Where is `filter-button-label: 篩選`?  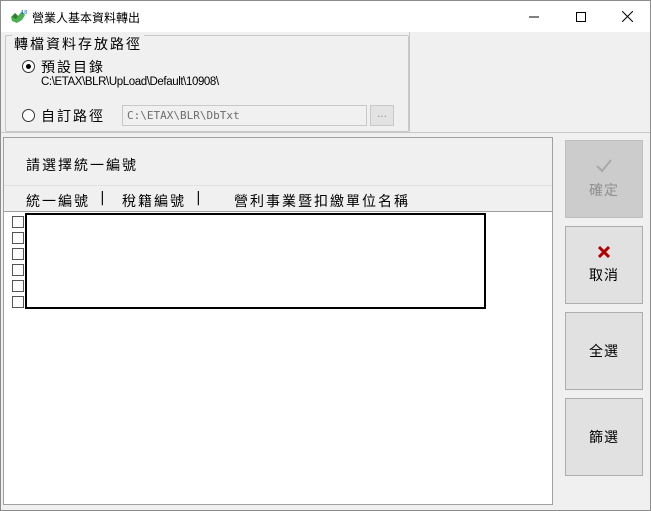 filter-button-label: 篩選 is located at coordinates (604, 438).